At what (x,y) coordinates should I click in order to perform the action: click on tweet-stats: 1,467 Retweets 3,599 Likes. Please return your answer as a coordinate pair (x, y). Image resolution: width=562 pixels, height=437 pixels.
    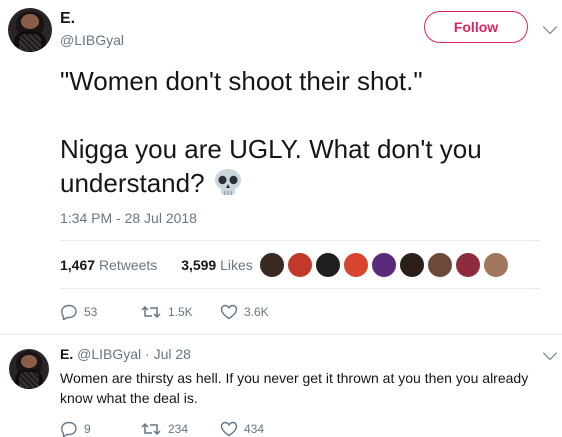
    Looking at the image, I should click on (166, 265).